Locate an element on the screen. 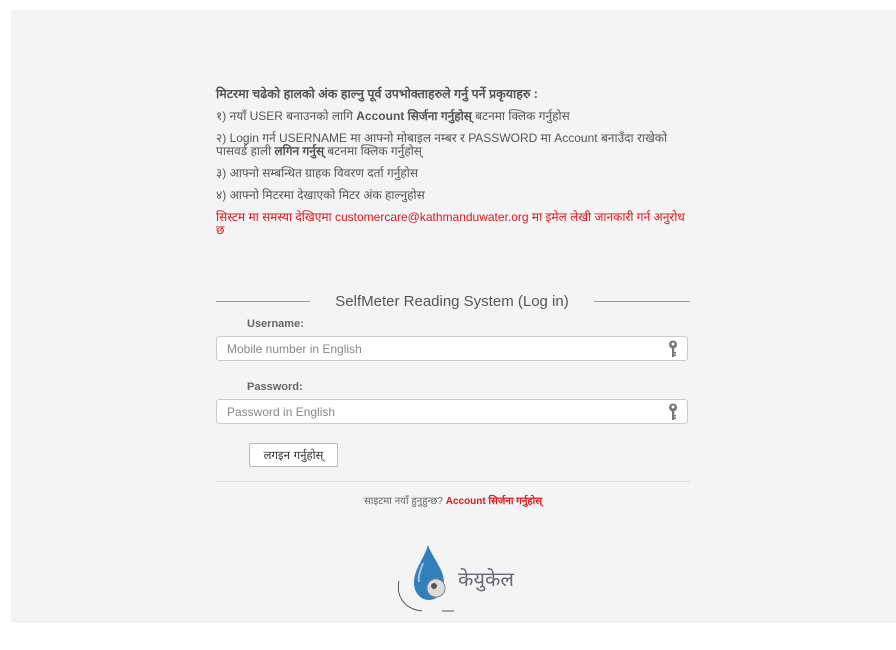 The image size is (896, 650). logo-text: केयुकेल is located at coordinates (486, 579).